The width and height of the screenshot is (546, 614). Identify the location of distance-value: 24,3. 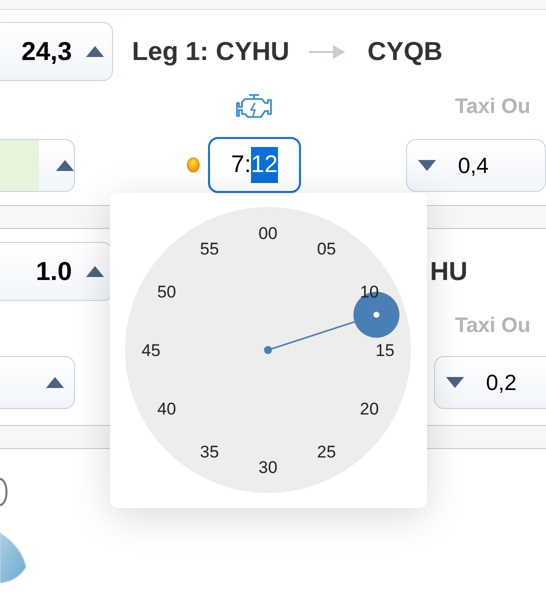
(46, 51).